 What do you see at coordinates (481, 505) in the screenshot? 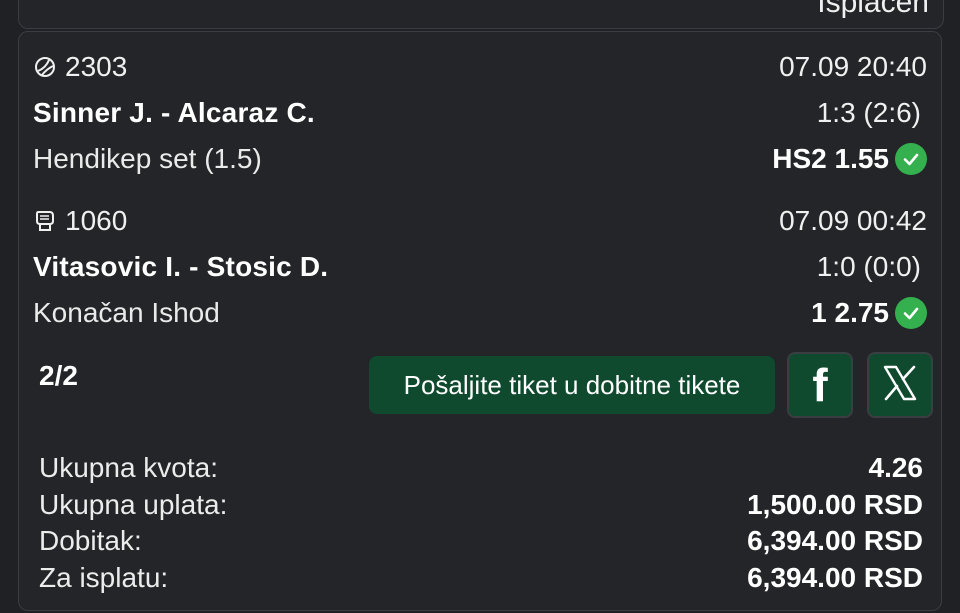
I see `summary-row-total-stake: Ukupna uplata: 1,500.00 RSD` at bounding box center [481, 505].